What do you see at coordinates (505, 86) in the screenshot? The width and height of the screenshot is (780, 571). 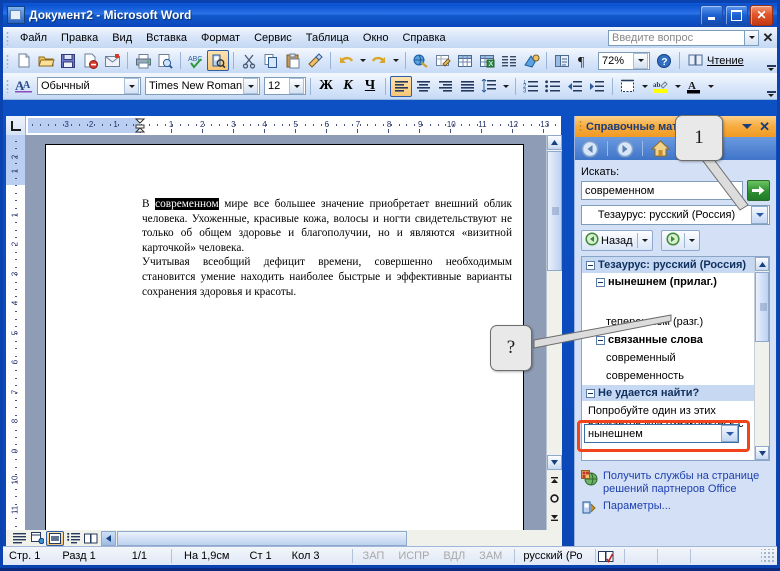 I see `line-spacing-dropdown-arrow` at bounding box center [505, 86].